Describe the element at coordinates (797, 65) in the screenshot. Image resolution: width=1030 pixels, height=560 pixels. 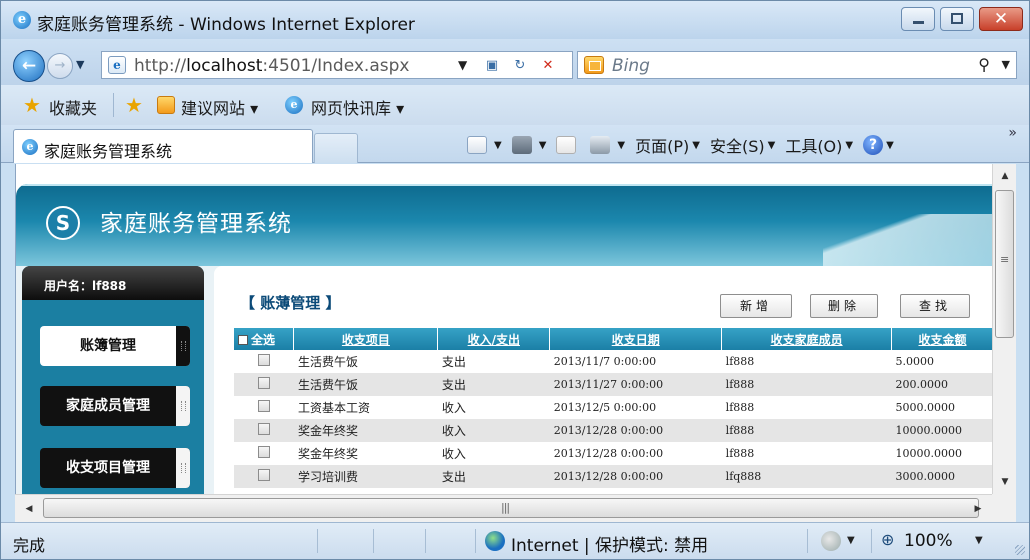
I see `search-bar: Bing ⚲ ▼` at that location.